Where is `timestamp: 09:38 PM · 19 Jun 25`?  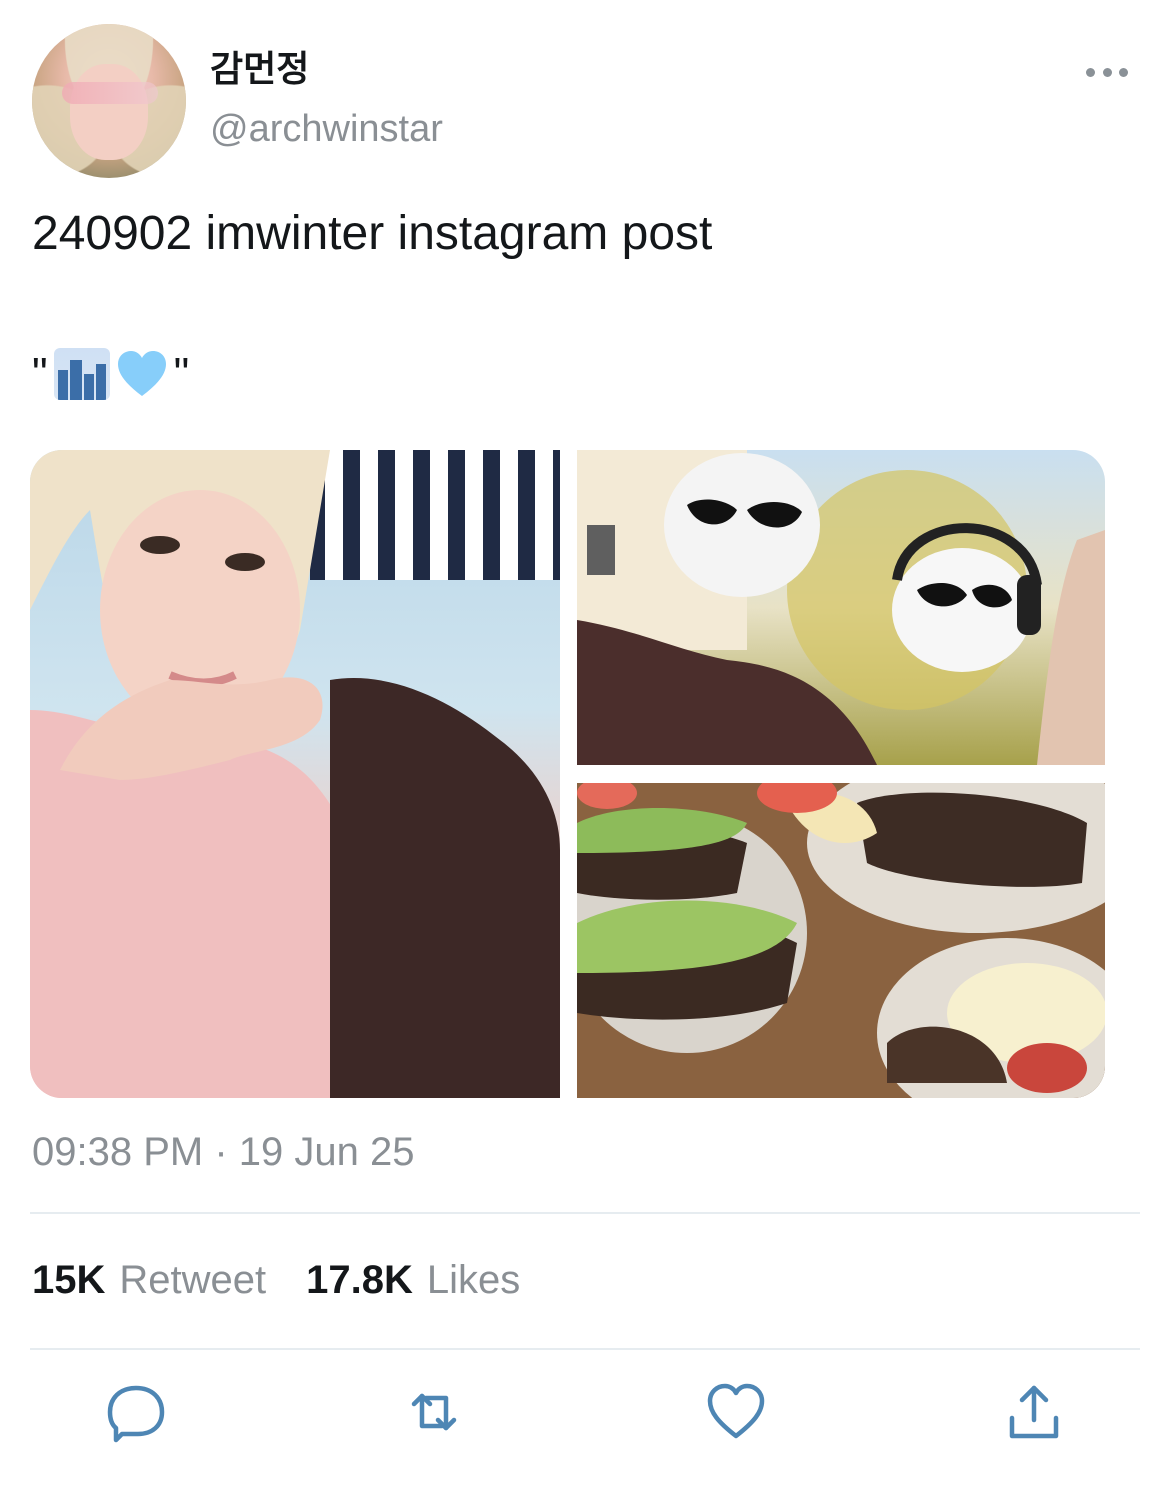 timestamp: 09:38 PM · 19 Jun 25 is located at coordinates (223, 1152).